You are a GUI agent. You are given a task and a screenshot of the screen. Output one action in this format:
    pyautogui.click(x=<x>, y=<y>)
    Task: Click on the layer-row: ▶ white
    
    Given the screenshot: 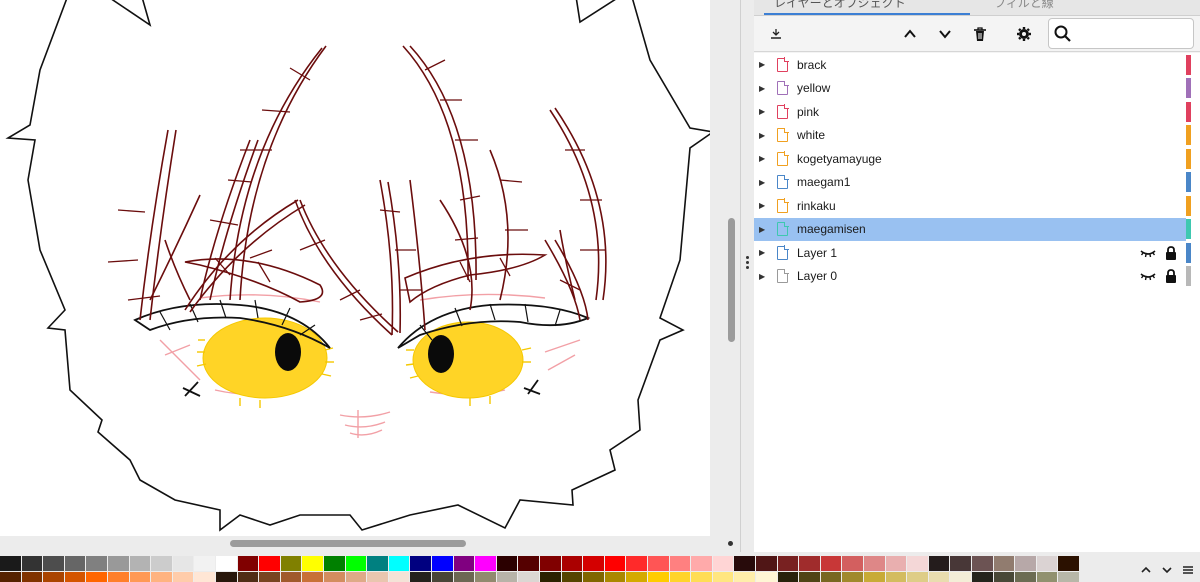 What is the action you would take?
    pyautogui.click(x=970, y=135)
    